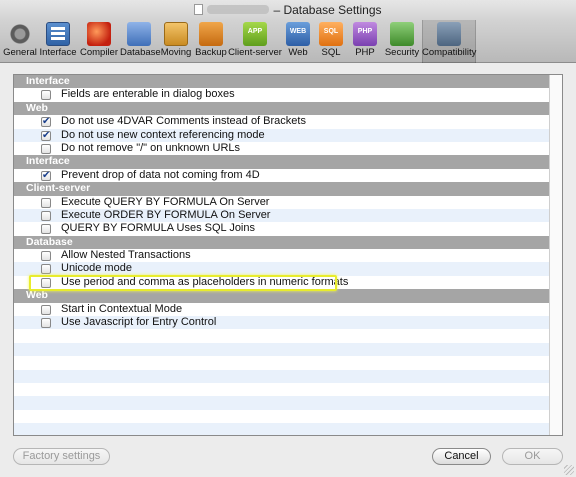 The image size is (576, 477). Describe the element at coordinates (151, 147) in the screenshot. I see `option-label: Do not remove "/" on unknown URLs` at that location.